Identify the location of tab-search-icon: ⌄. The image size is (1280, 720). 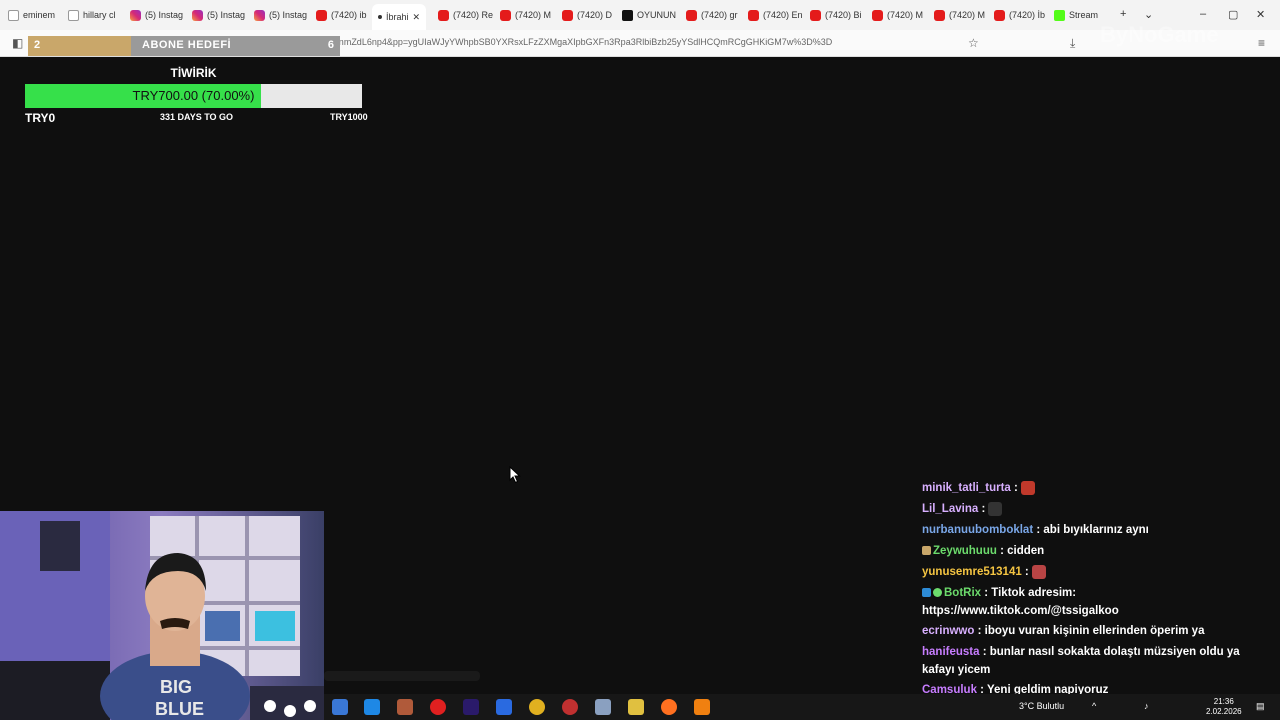
(1148, 14).